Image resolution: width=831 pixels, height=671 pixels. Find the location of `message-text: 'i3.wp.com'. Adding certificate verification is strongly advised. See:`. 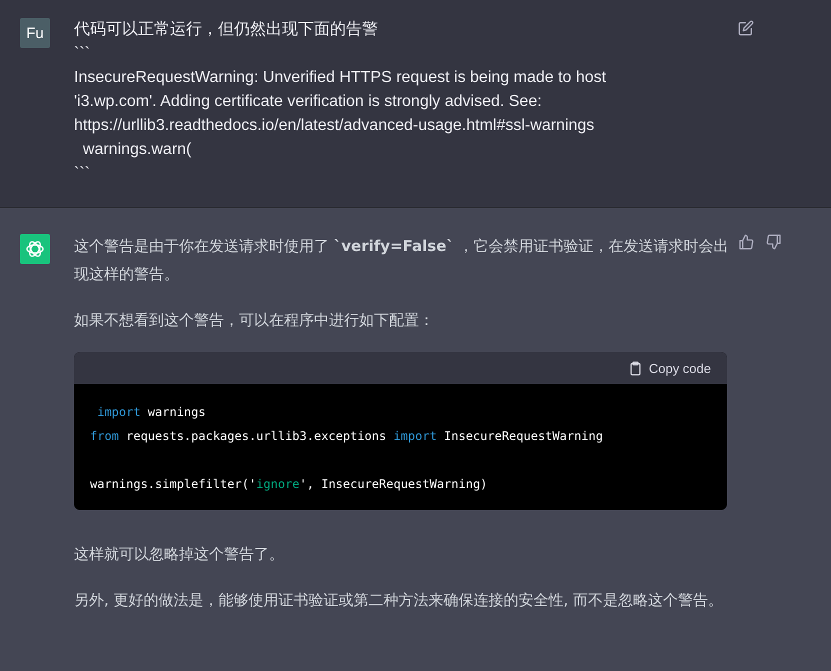

message-text: 'i3.wp.com'. Adding certificate verification is strongly advised. See: is located at coordinates (308, 102).